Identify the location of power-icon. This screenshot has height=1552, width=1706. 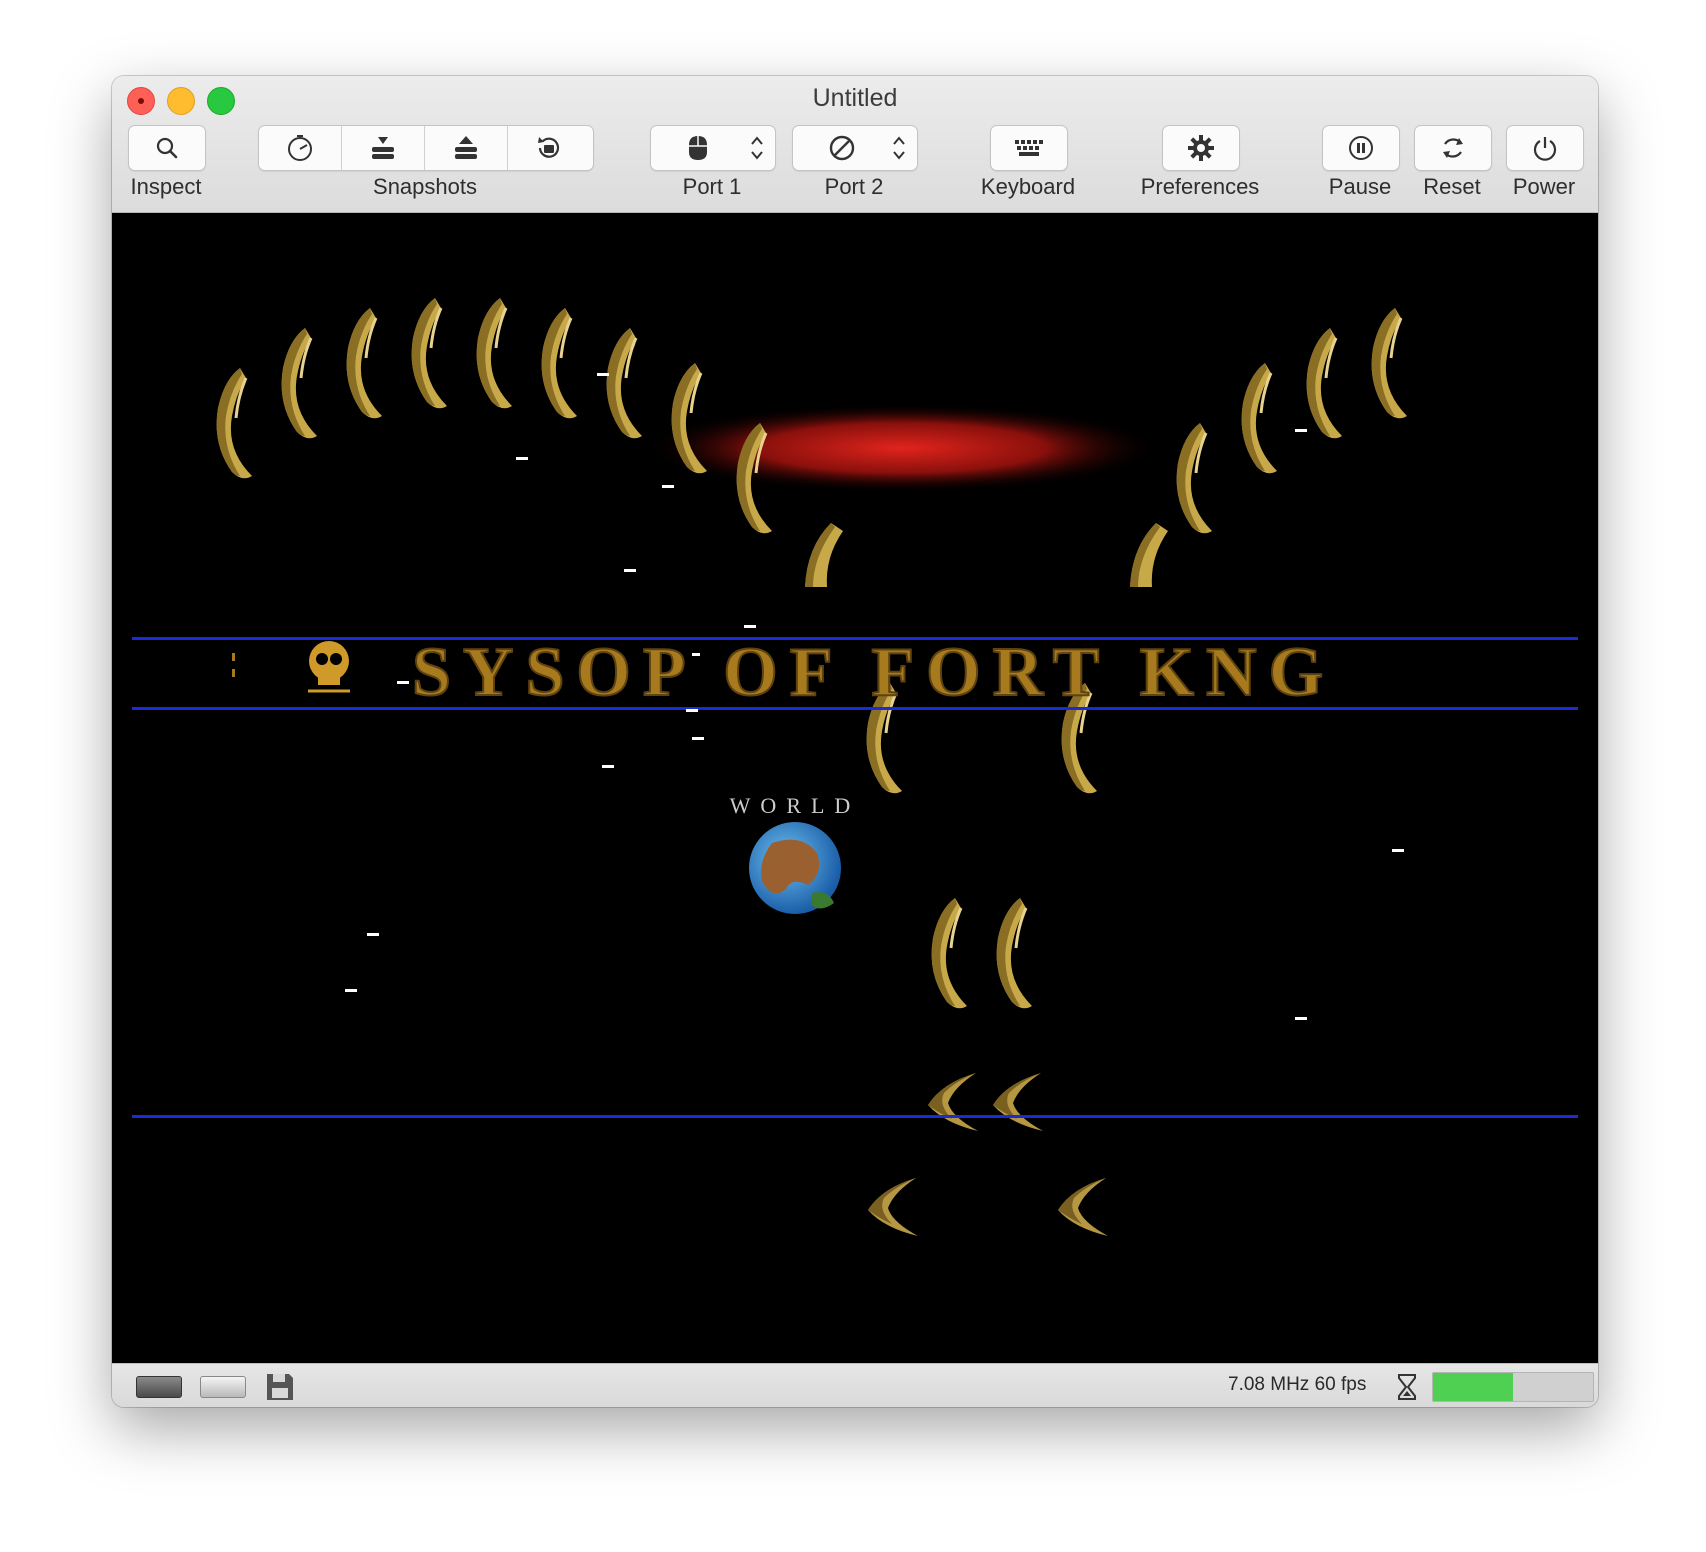
(1545, 149).